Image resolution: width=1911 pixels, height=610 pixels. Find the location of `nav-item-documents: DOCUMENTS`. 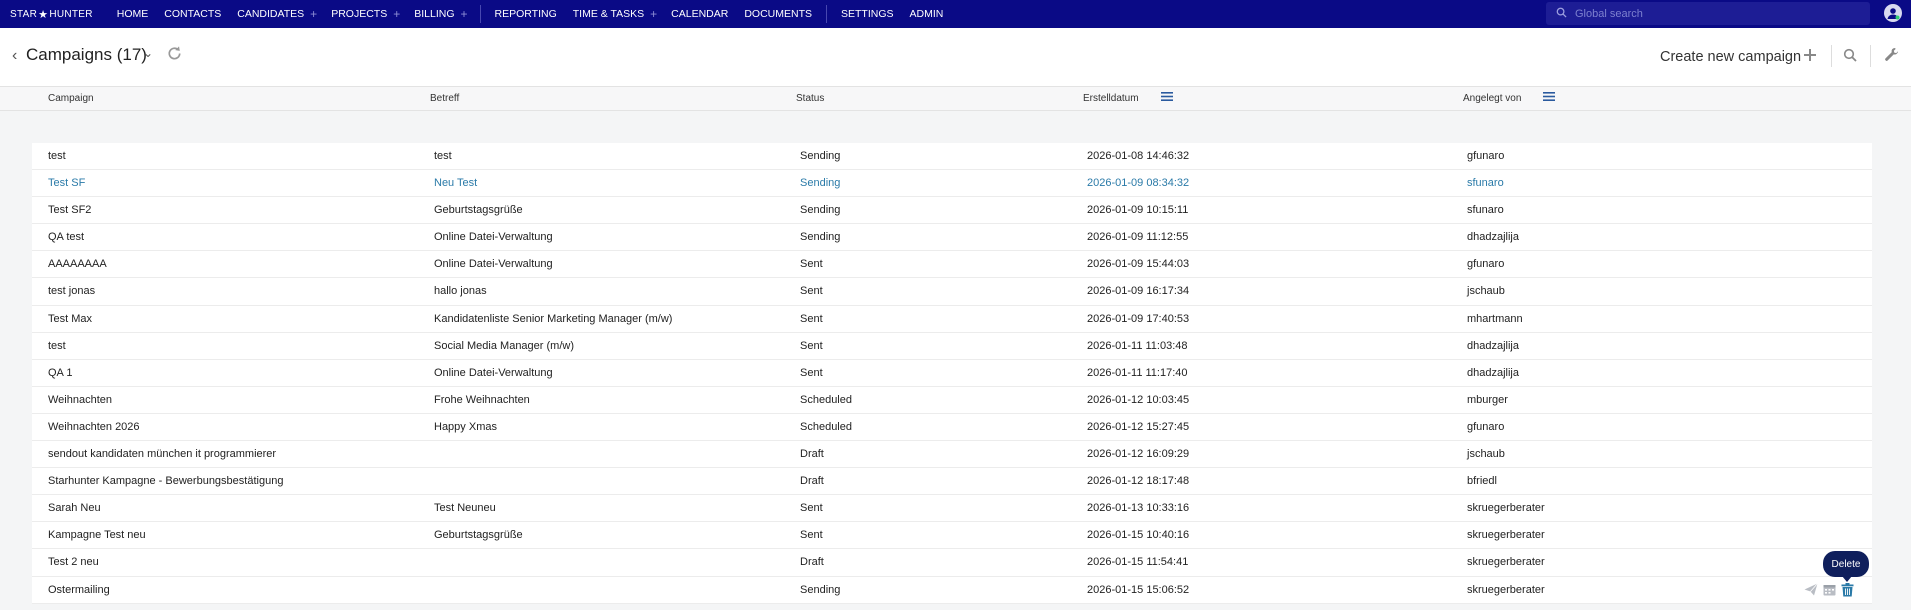

nav-item-documents: DOCUMENTS is located at coordinates (778, 14).